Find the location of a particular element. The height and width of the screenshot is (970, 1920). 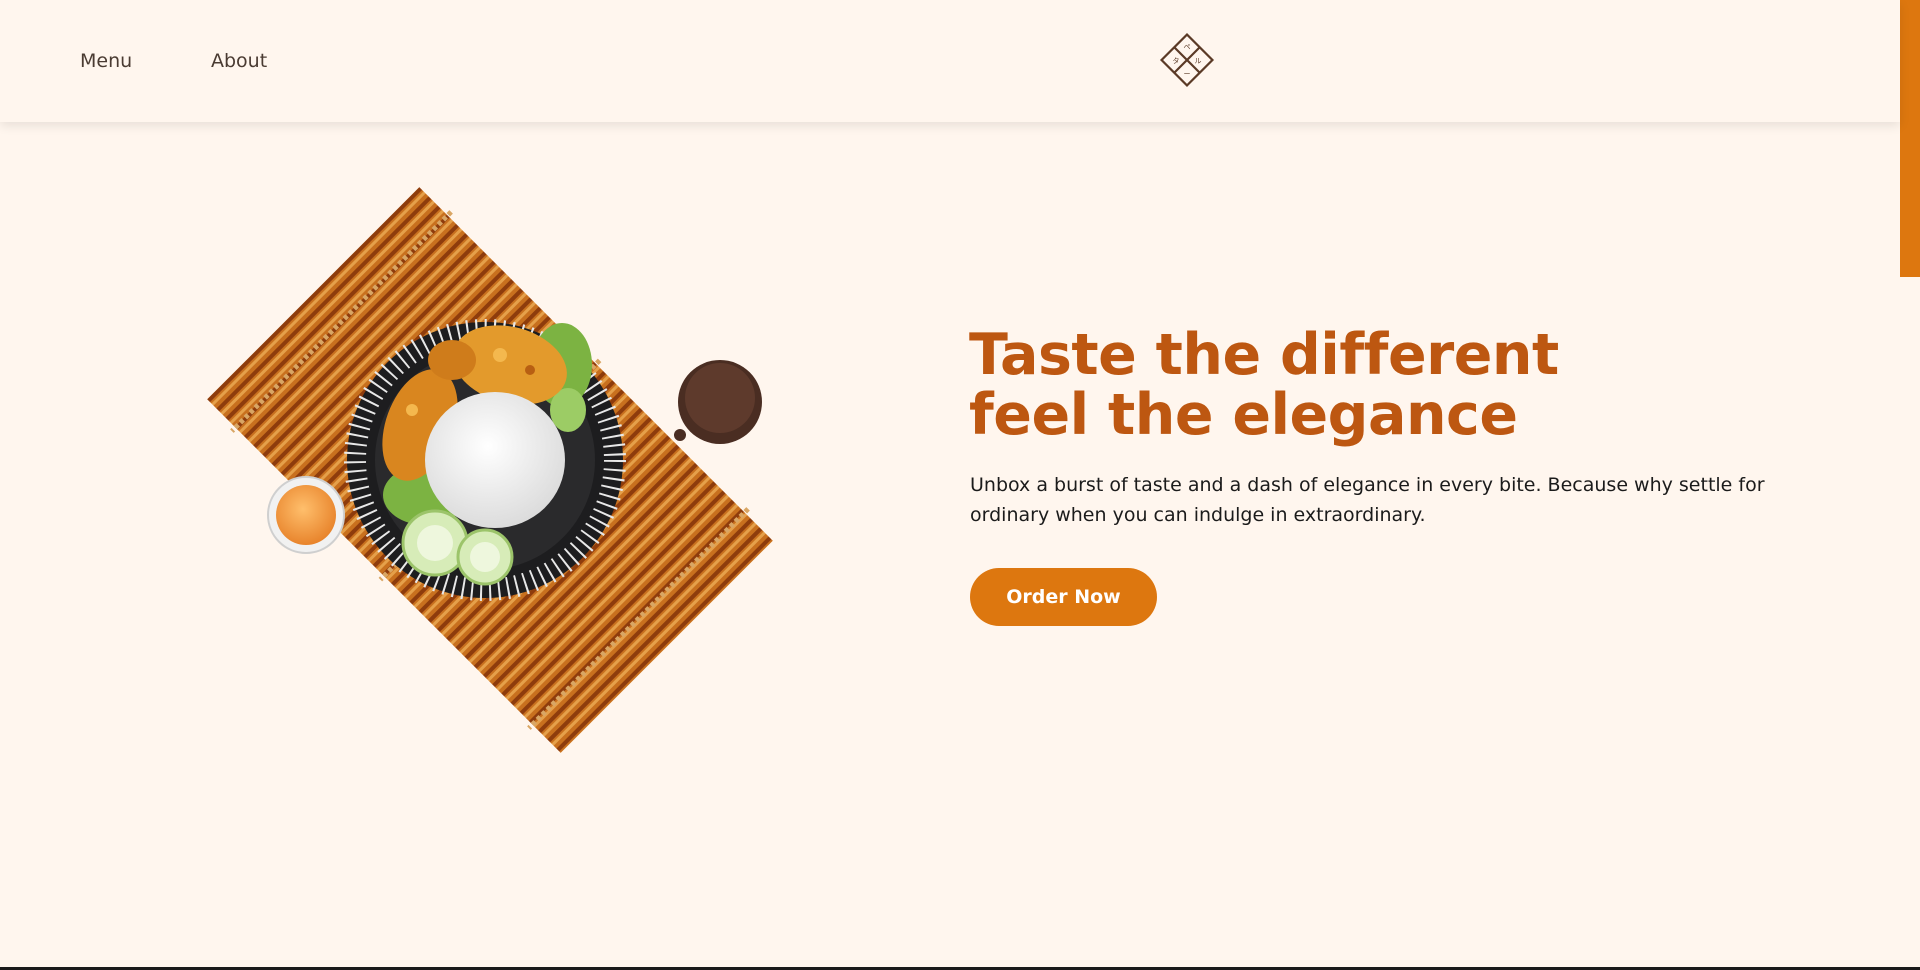

hero-title-line-2: feel the elegance is located at coordinates (1243, 415).